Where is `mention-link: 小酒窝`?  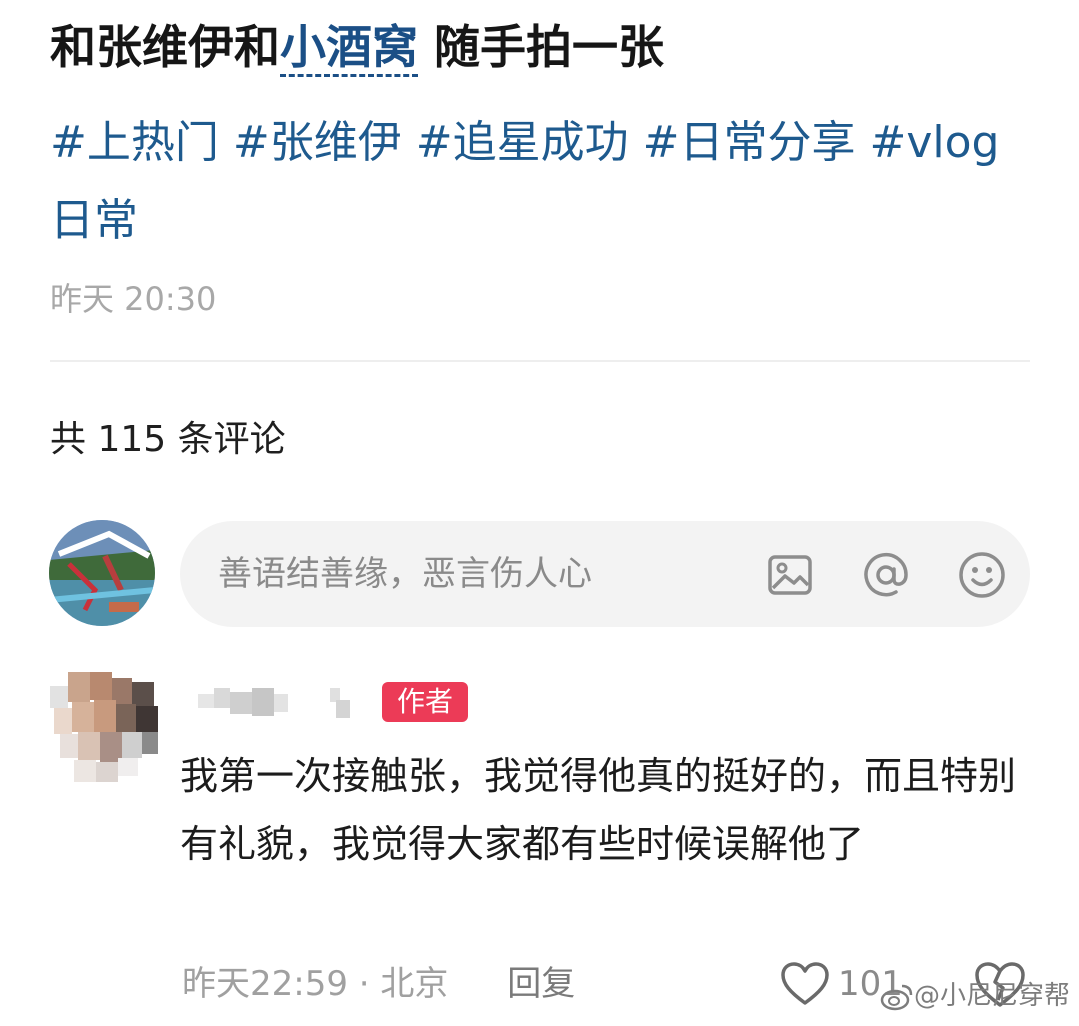
mention-link: 小酒窝 is located at coordinates (349, 48).